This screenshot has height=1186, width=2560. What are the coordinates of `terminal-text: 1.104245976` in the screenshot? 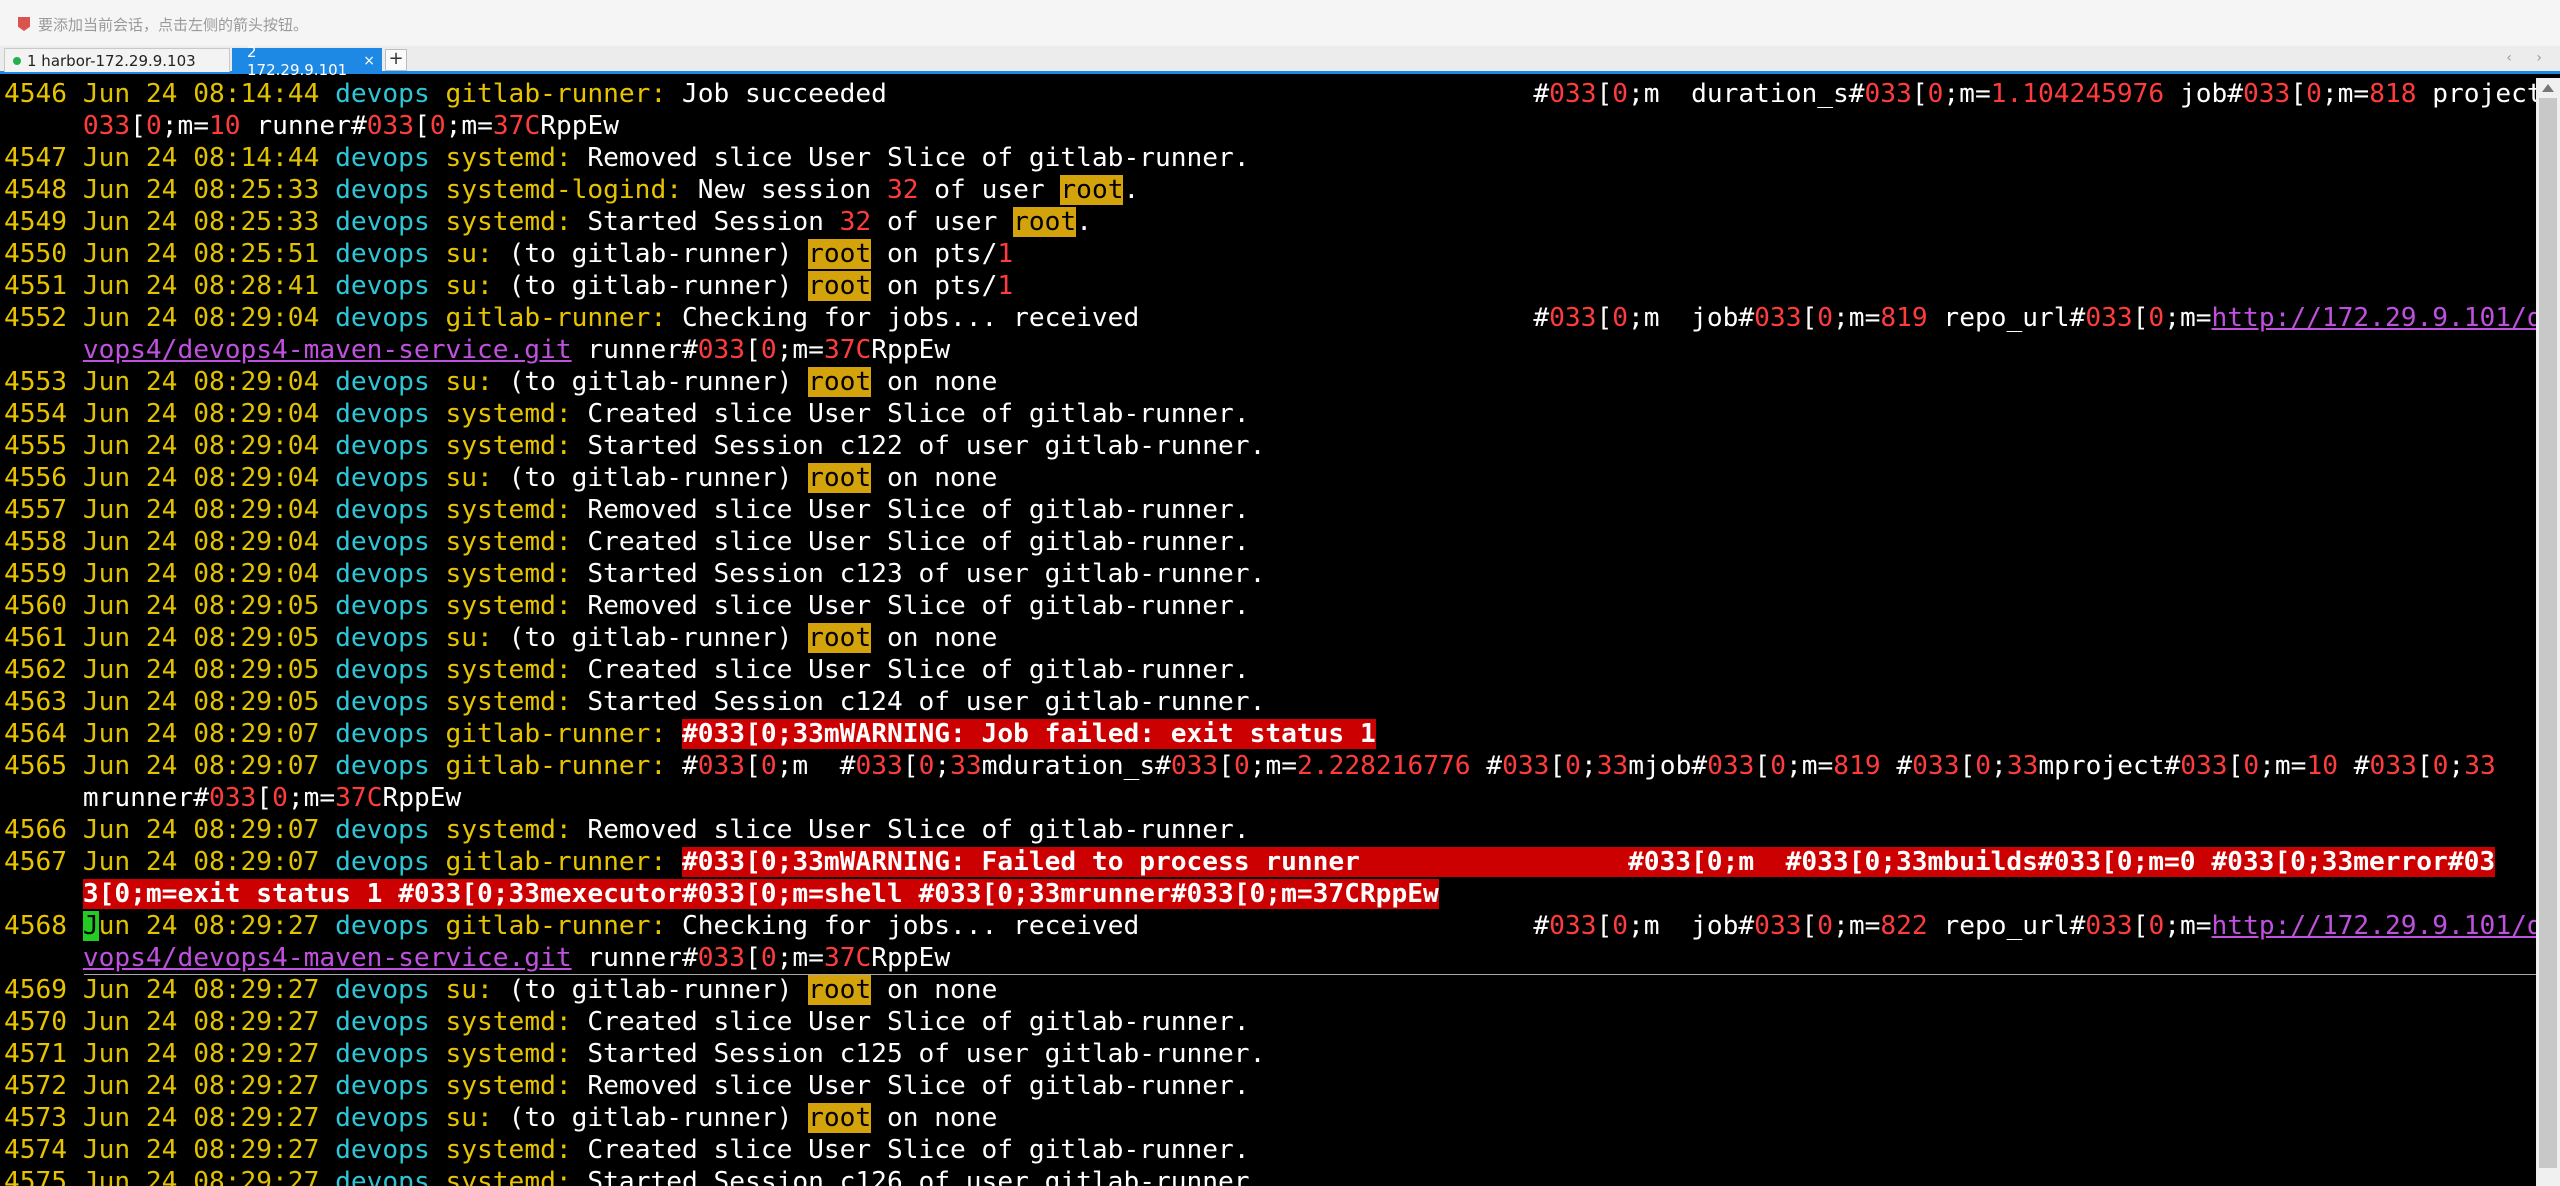 It's located at (2077, 94).